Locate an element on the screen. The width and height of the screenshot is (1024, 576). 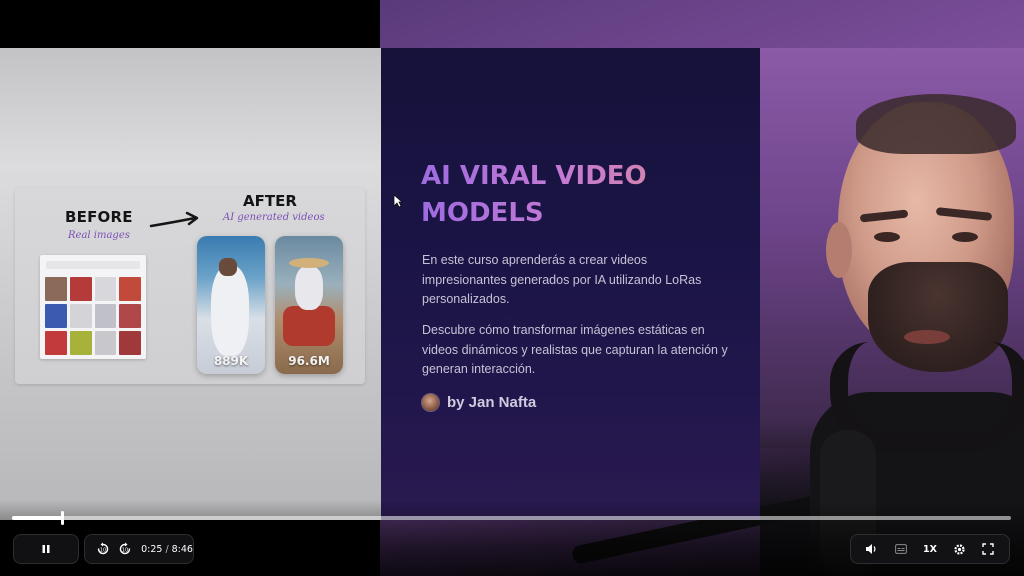
current-time: 0:25 is located at coordinates (152, 549).